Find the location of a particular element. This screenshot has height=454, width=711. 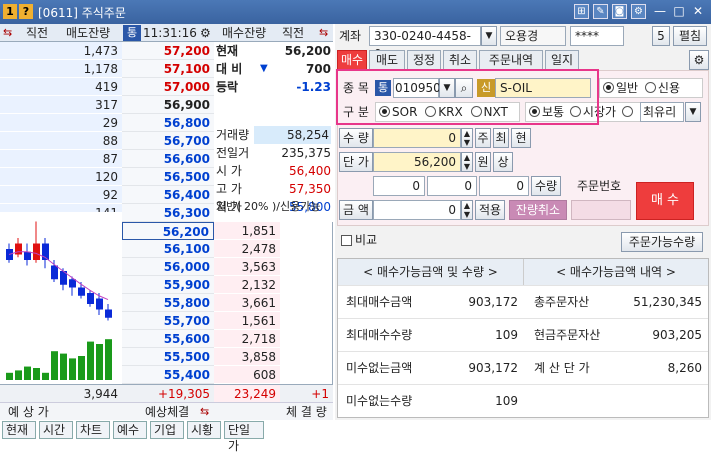

toggle-icon: ⇆ is located at coordinates (204, 412).